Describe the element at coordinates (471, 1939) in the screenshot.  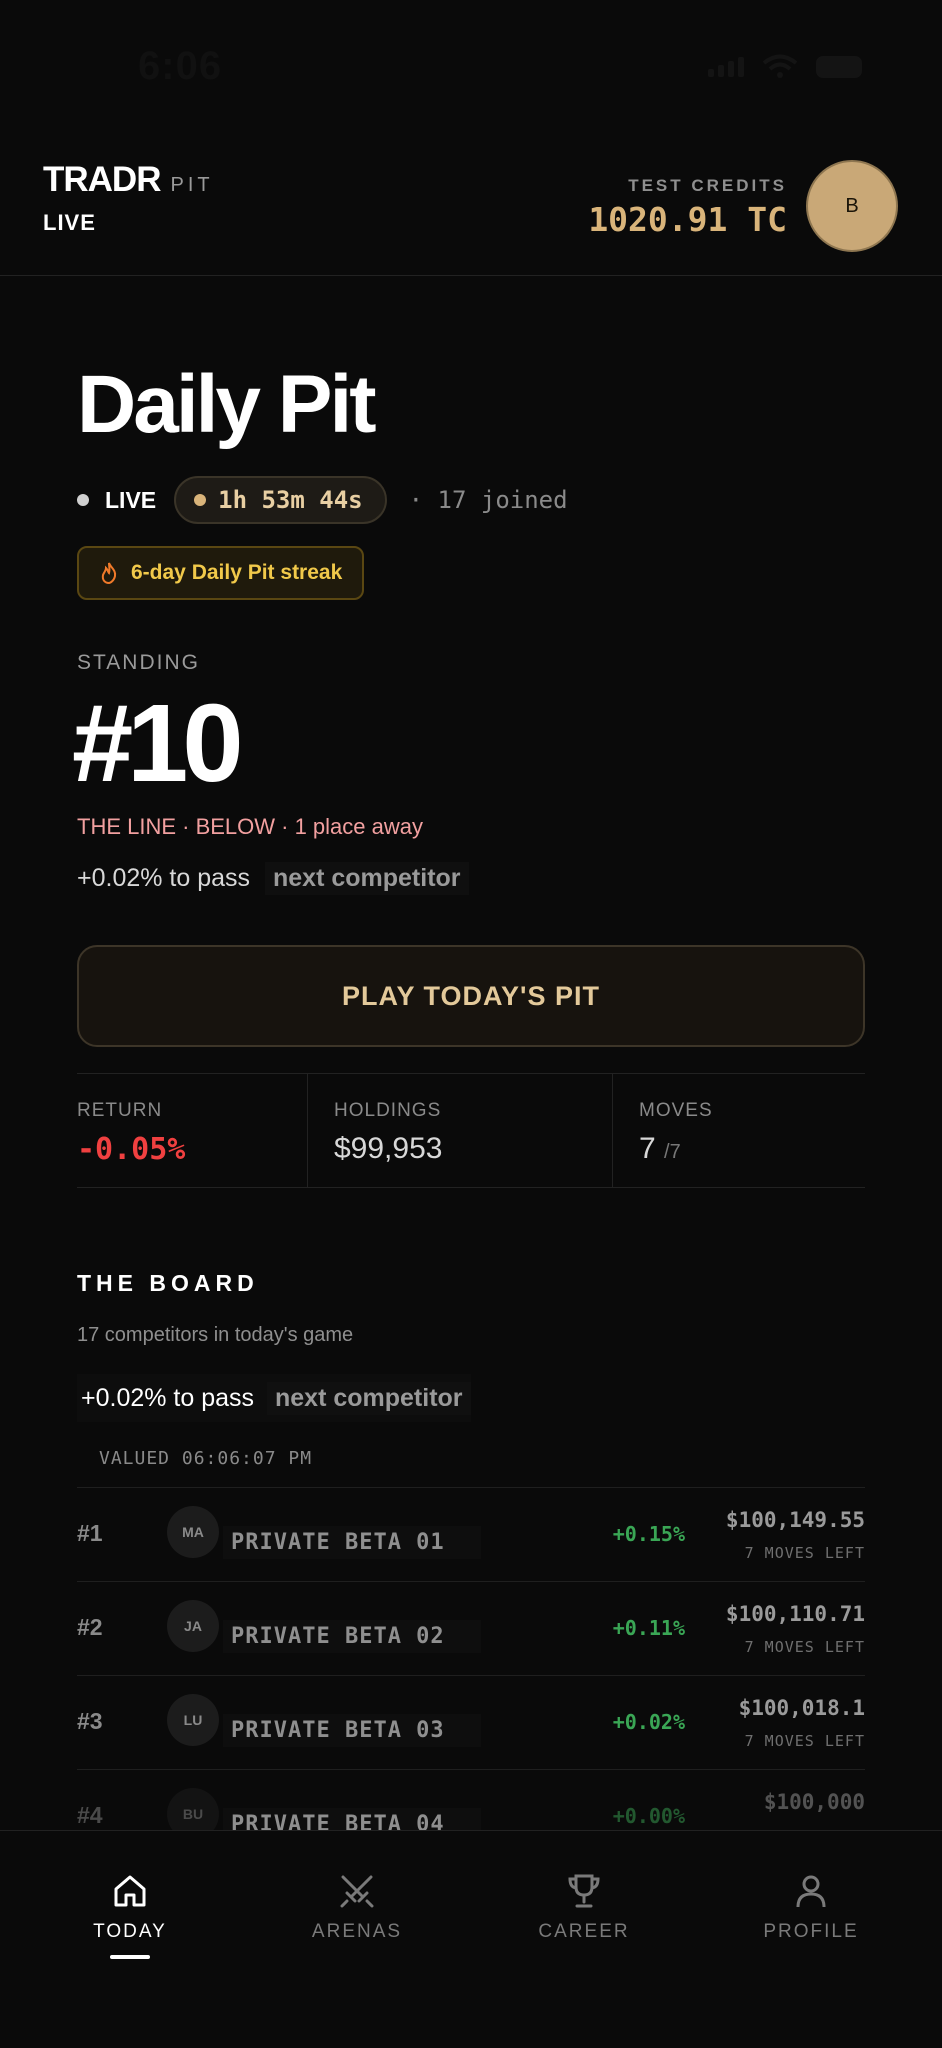
I see `bottom-tab-bar: TODAY ARENAS CAREER PROFILE` at that location.